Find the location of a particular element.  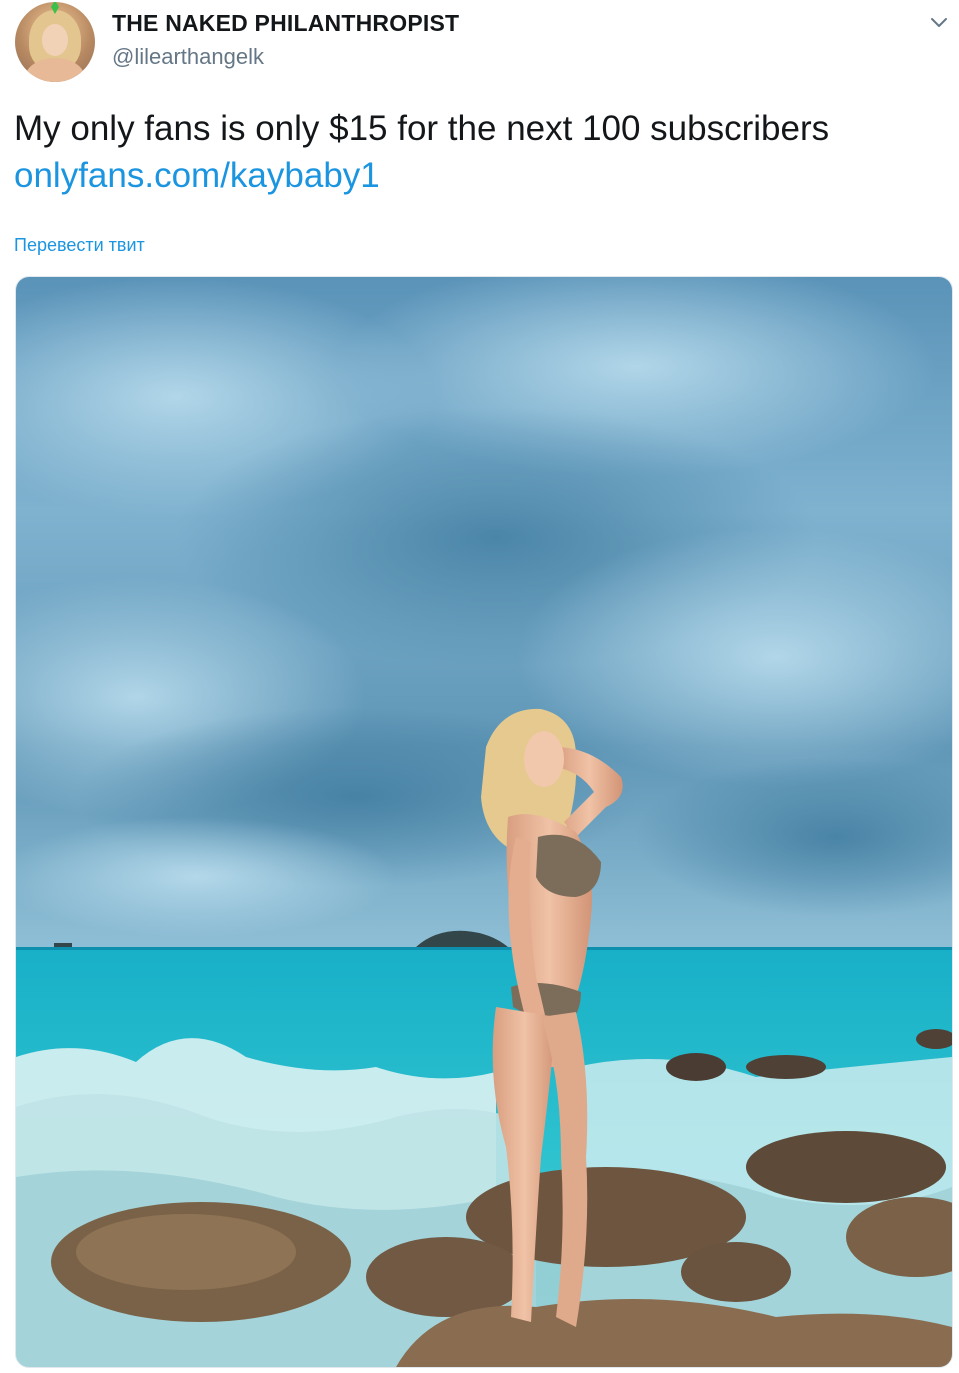

tweet-link: onlyfans.com/kaybaby1 is located at coordinates (197, 176).